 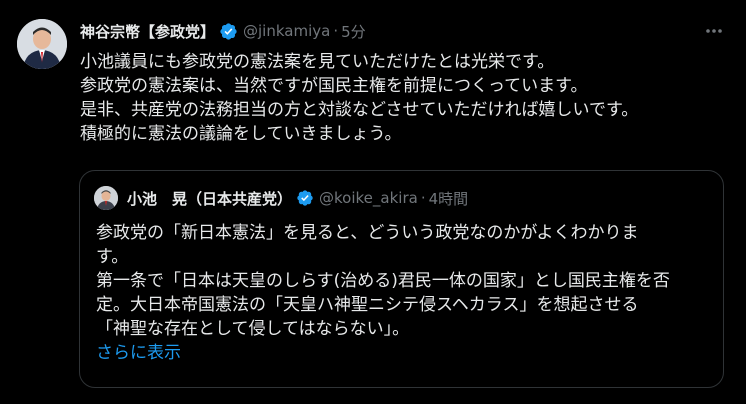 I want to click on author-name: 神谷宗幣【参政党】, so click(x=147, y=31).